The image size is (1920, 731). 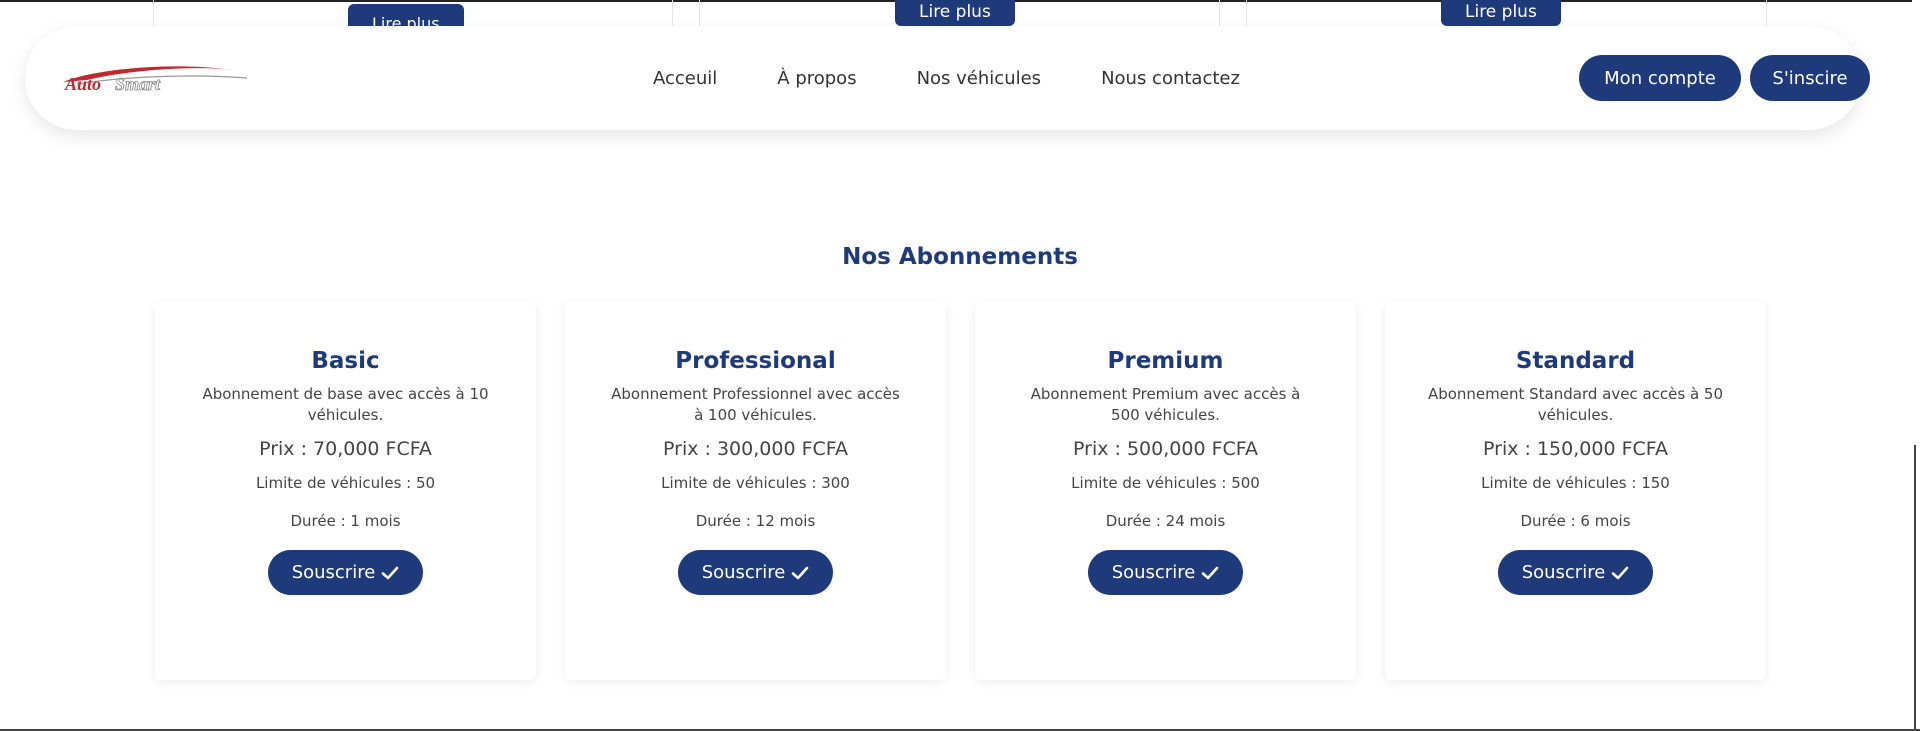 What do you see at coordinates (345, 449) in the screenshot?
I see `plan-price: Prix : 70,000 FCFA` at bounding box center [345, 449].